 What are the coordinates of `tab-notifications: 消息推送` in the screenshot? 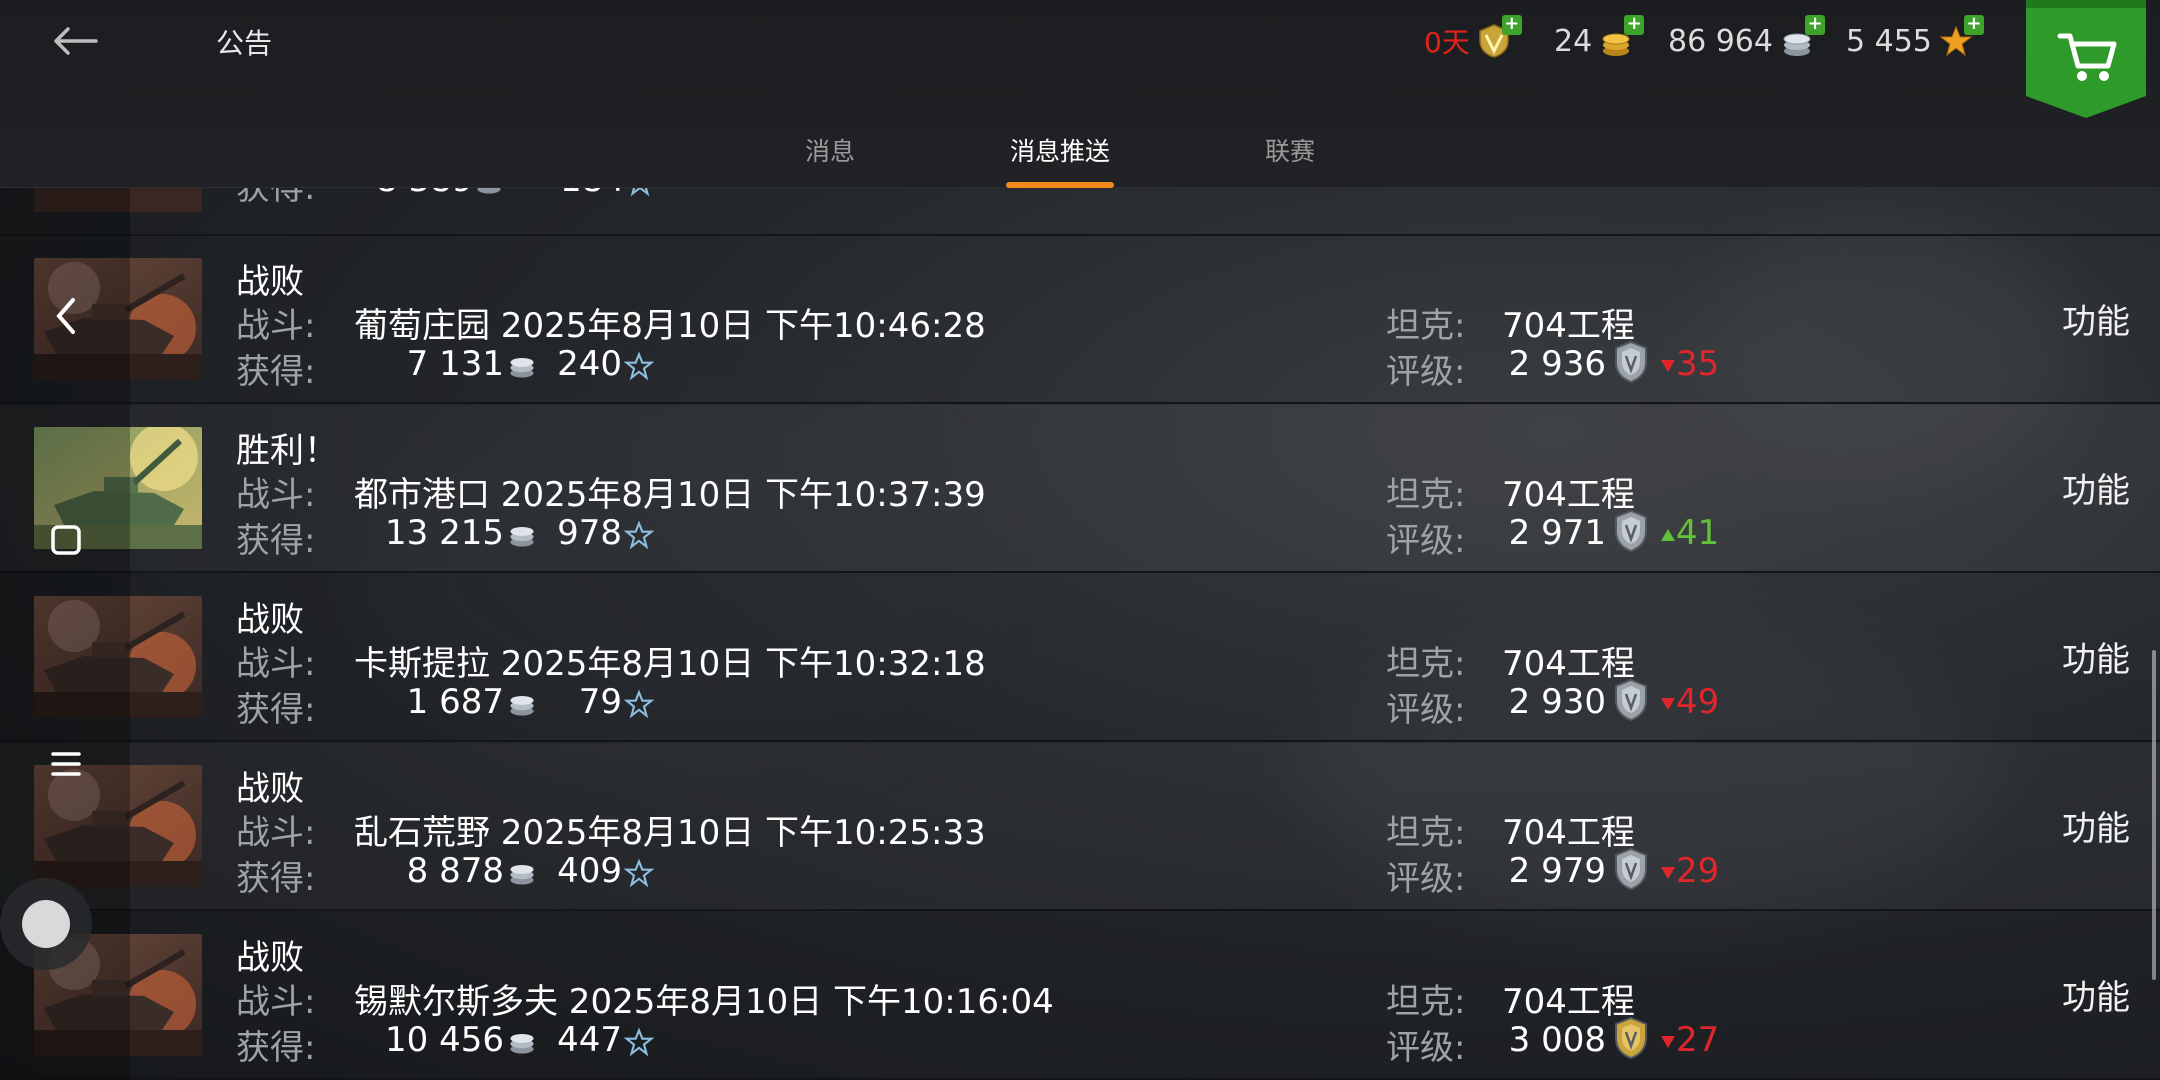 It's located at (1060, 150).